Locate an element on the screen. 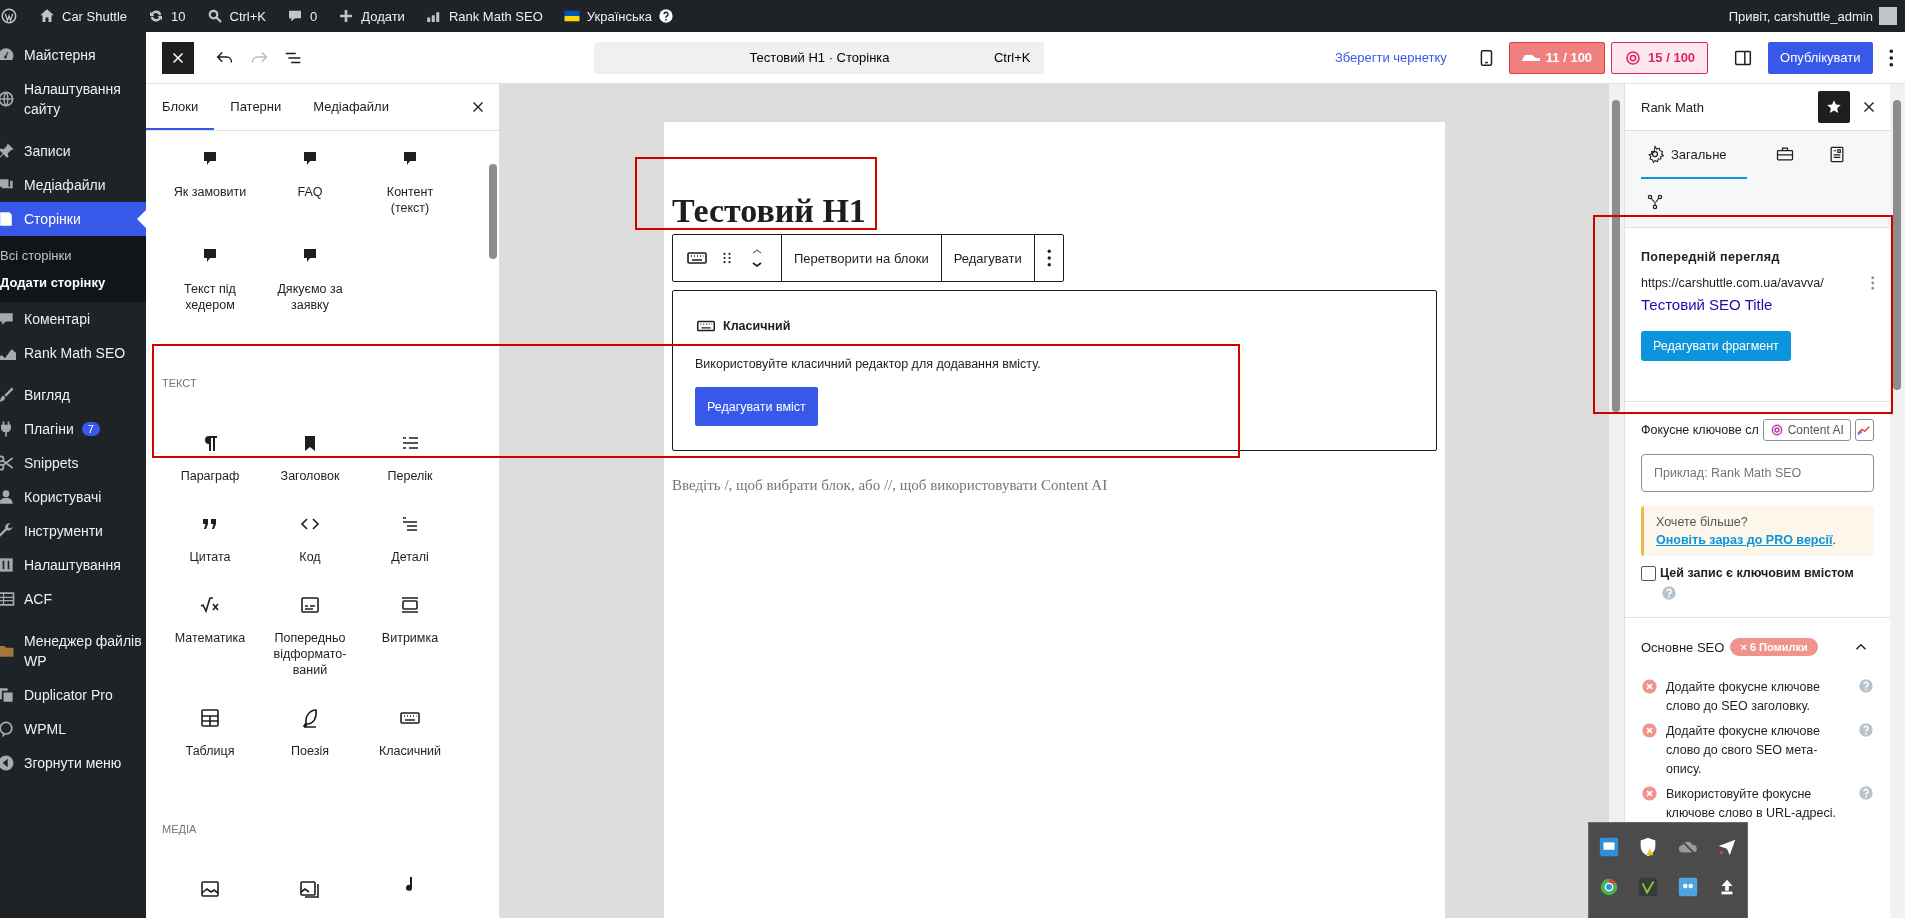  block-item: FAQ is located at coordinates (310, 183).